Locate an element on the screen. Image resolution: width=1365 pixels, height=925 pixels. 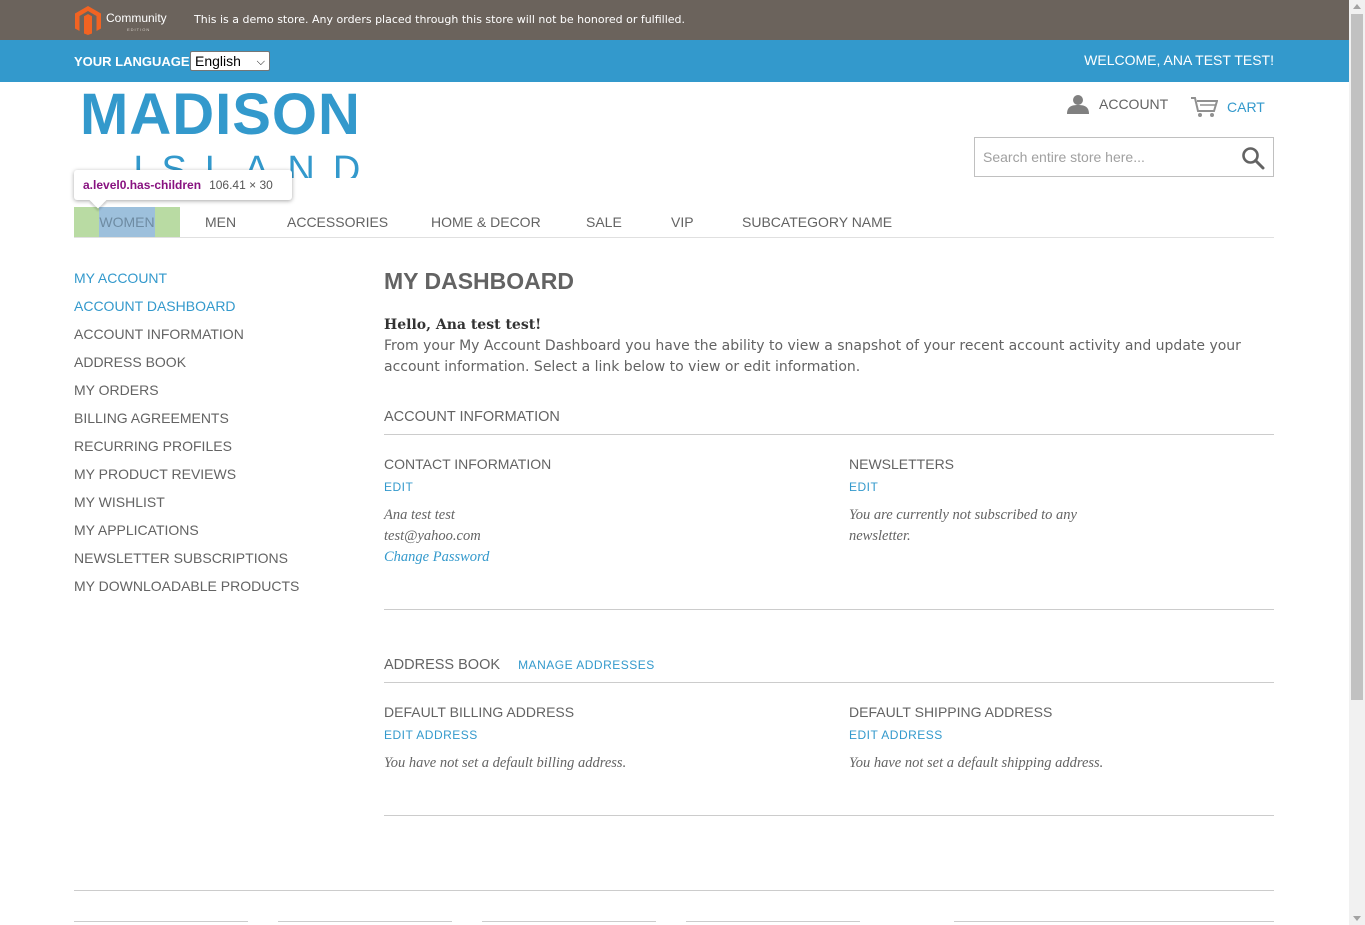
change-password-link: Change Password is located at coordinates (436, 557).